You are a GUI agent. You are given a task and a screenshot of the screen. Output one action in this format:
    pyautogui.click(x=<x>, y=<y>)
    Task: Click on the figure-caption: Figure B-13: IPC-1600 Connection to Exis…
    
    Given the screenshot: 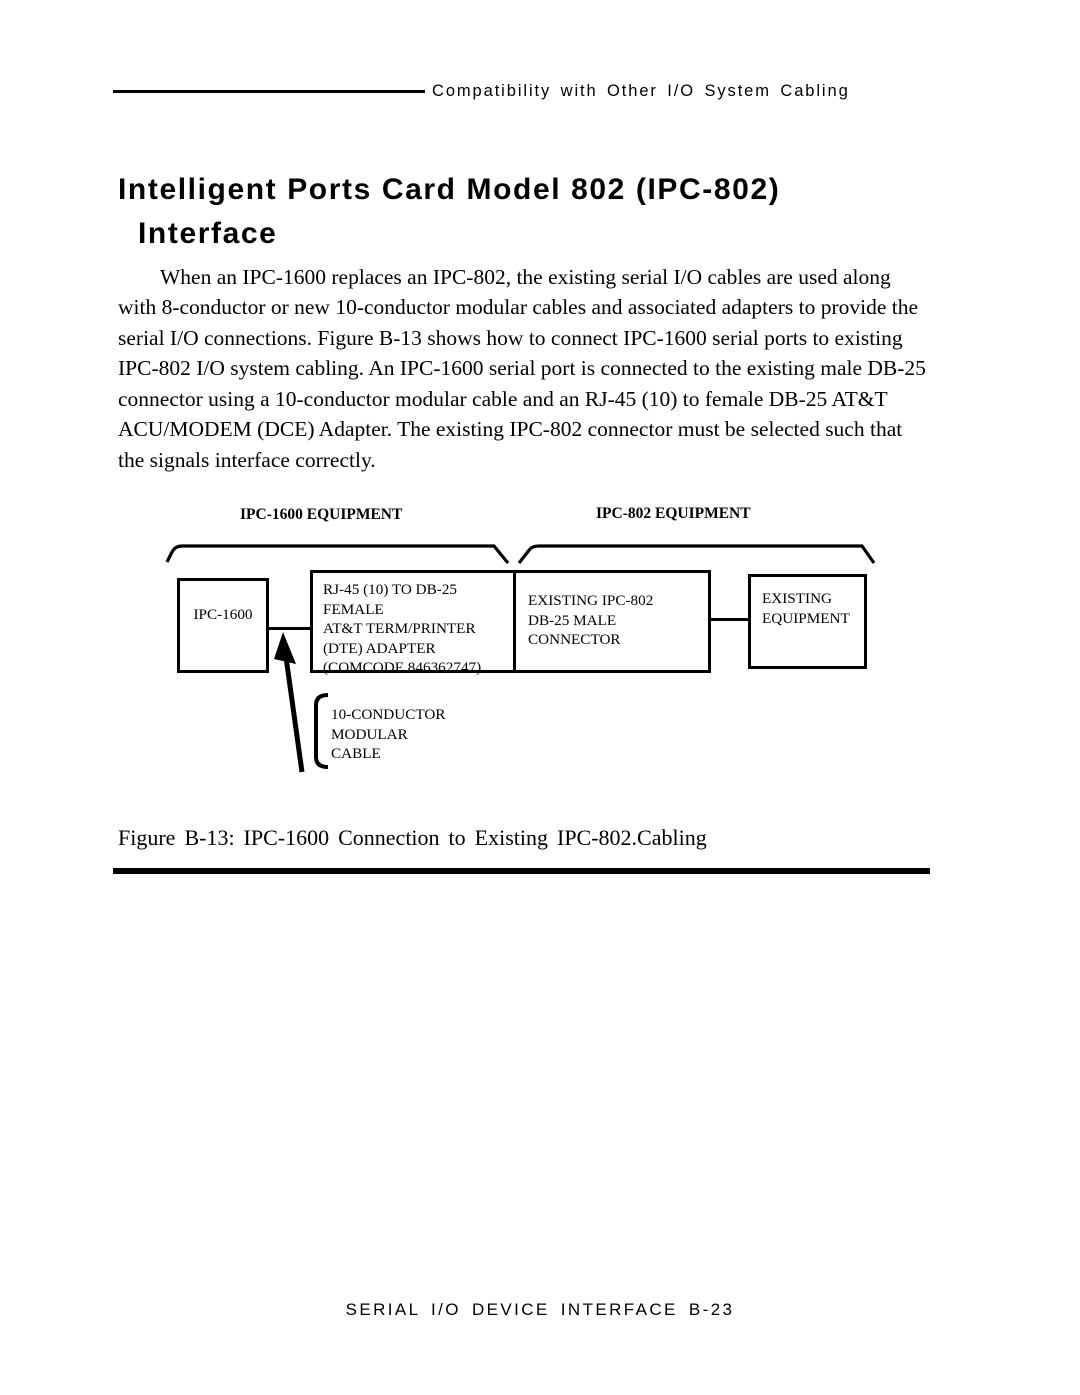 What is the action you would take?
    pyautogui.click(x=412, y=837)
    